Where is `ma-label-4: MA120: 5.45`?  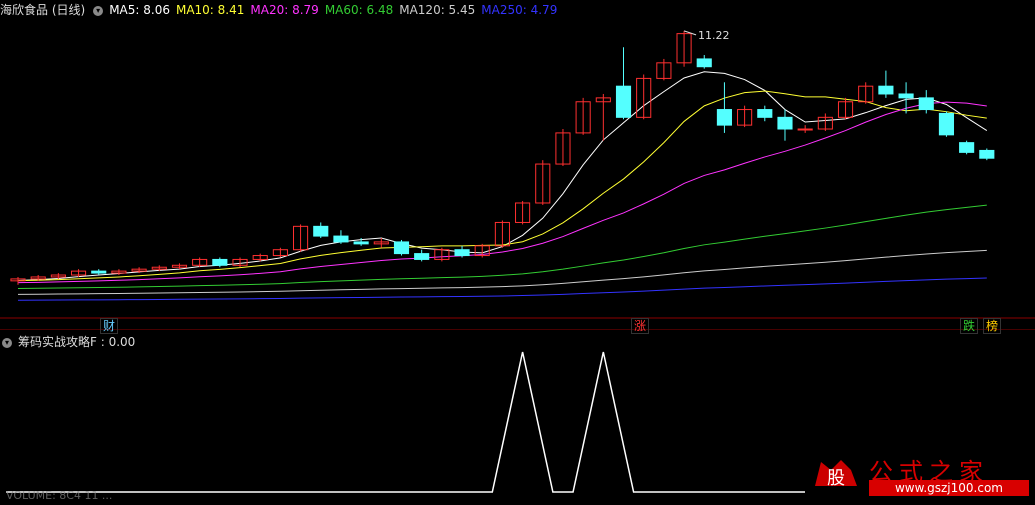
ma-label-4: MA120: 5.45 is located at coordinates (437, 10).